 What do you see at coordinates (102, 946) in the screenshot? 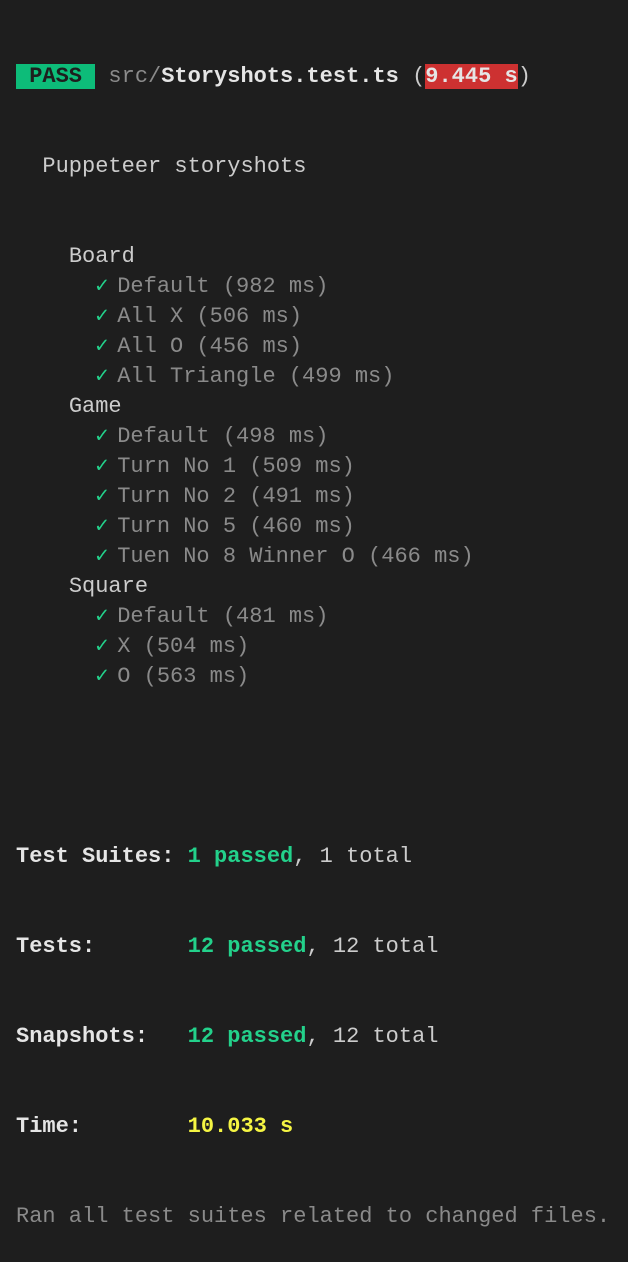
I see `tests-label: Tests:` at bounding box center [102, 946].